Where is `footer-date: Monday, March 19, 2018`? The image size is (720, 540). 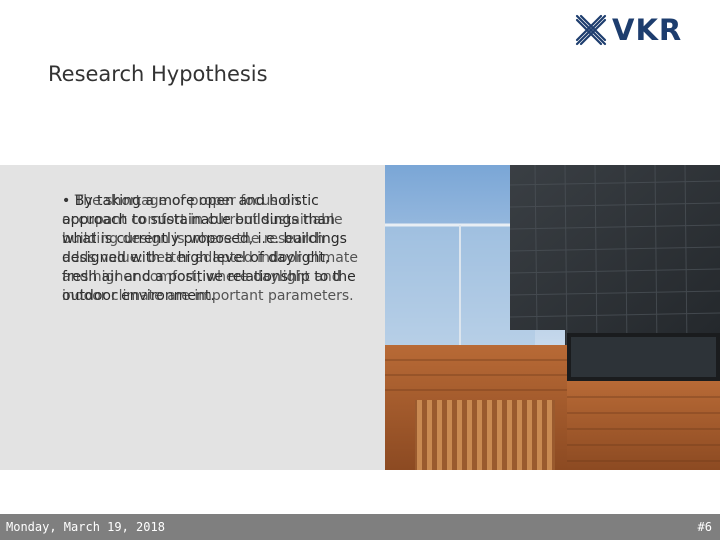 footer-date: Monday, March 19, 2018 is located at coordinates (85, 527).